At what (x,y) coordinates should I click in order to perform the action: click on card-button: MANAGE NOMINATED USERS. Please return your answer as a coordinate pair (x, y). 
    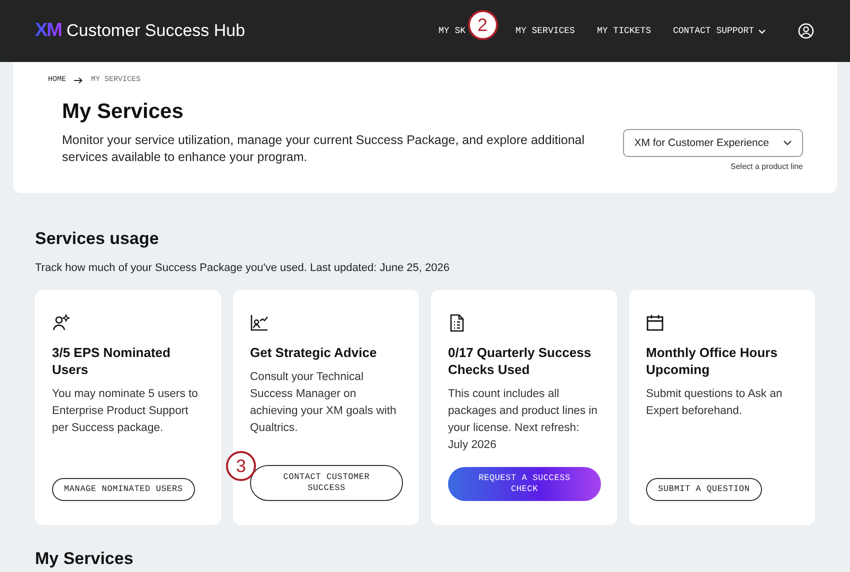
    Looking at the image, I should click on (123, 489).